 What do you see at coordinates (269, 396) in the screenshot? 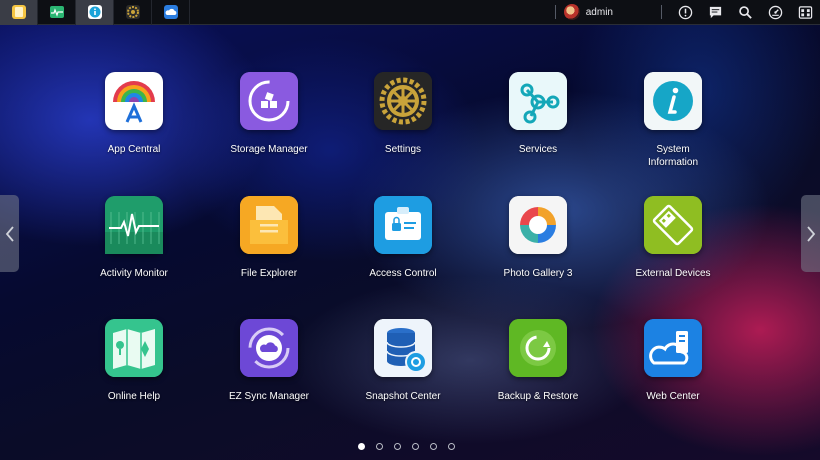
I see `app-label: EZ Sync Manager` at bounding box center [269, 396].